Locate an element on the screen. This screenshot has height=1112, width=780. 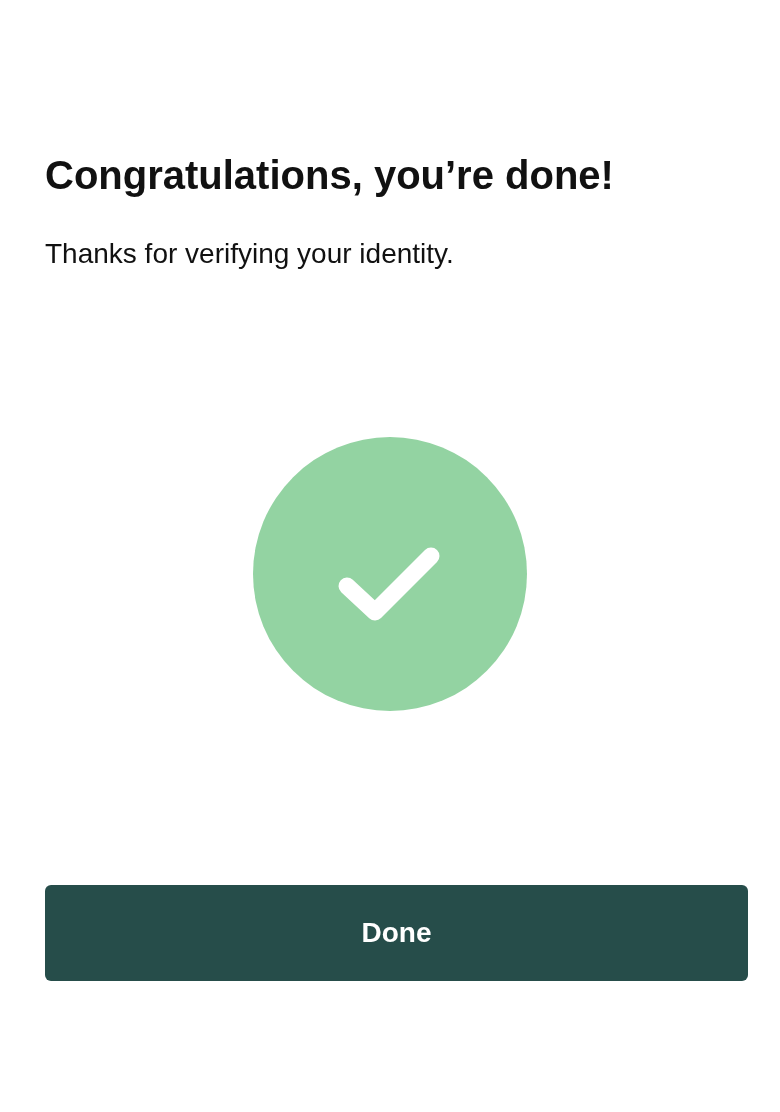
done-button: Done is located at coordinates (396, 933).